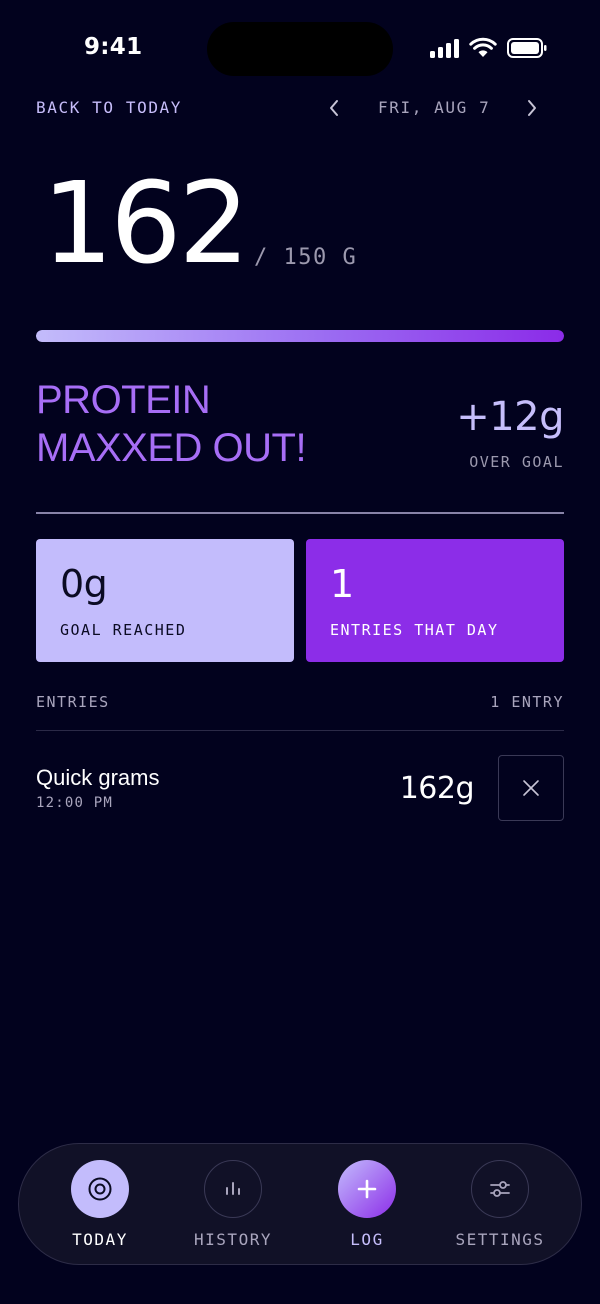 Image resolution: width=600 pixels, height=1304 pixels. I want to click on delete-entry-button, so click(531, 788).